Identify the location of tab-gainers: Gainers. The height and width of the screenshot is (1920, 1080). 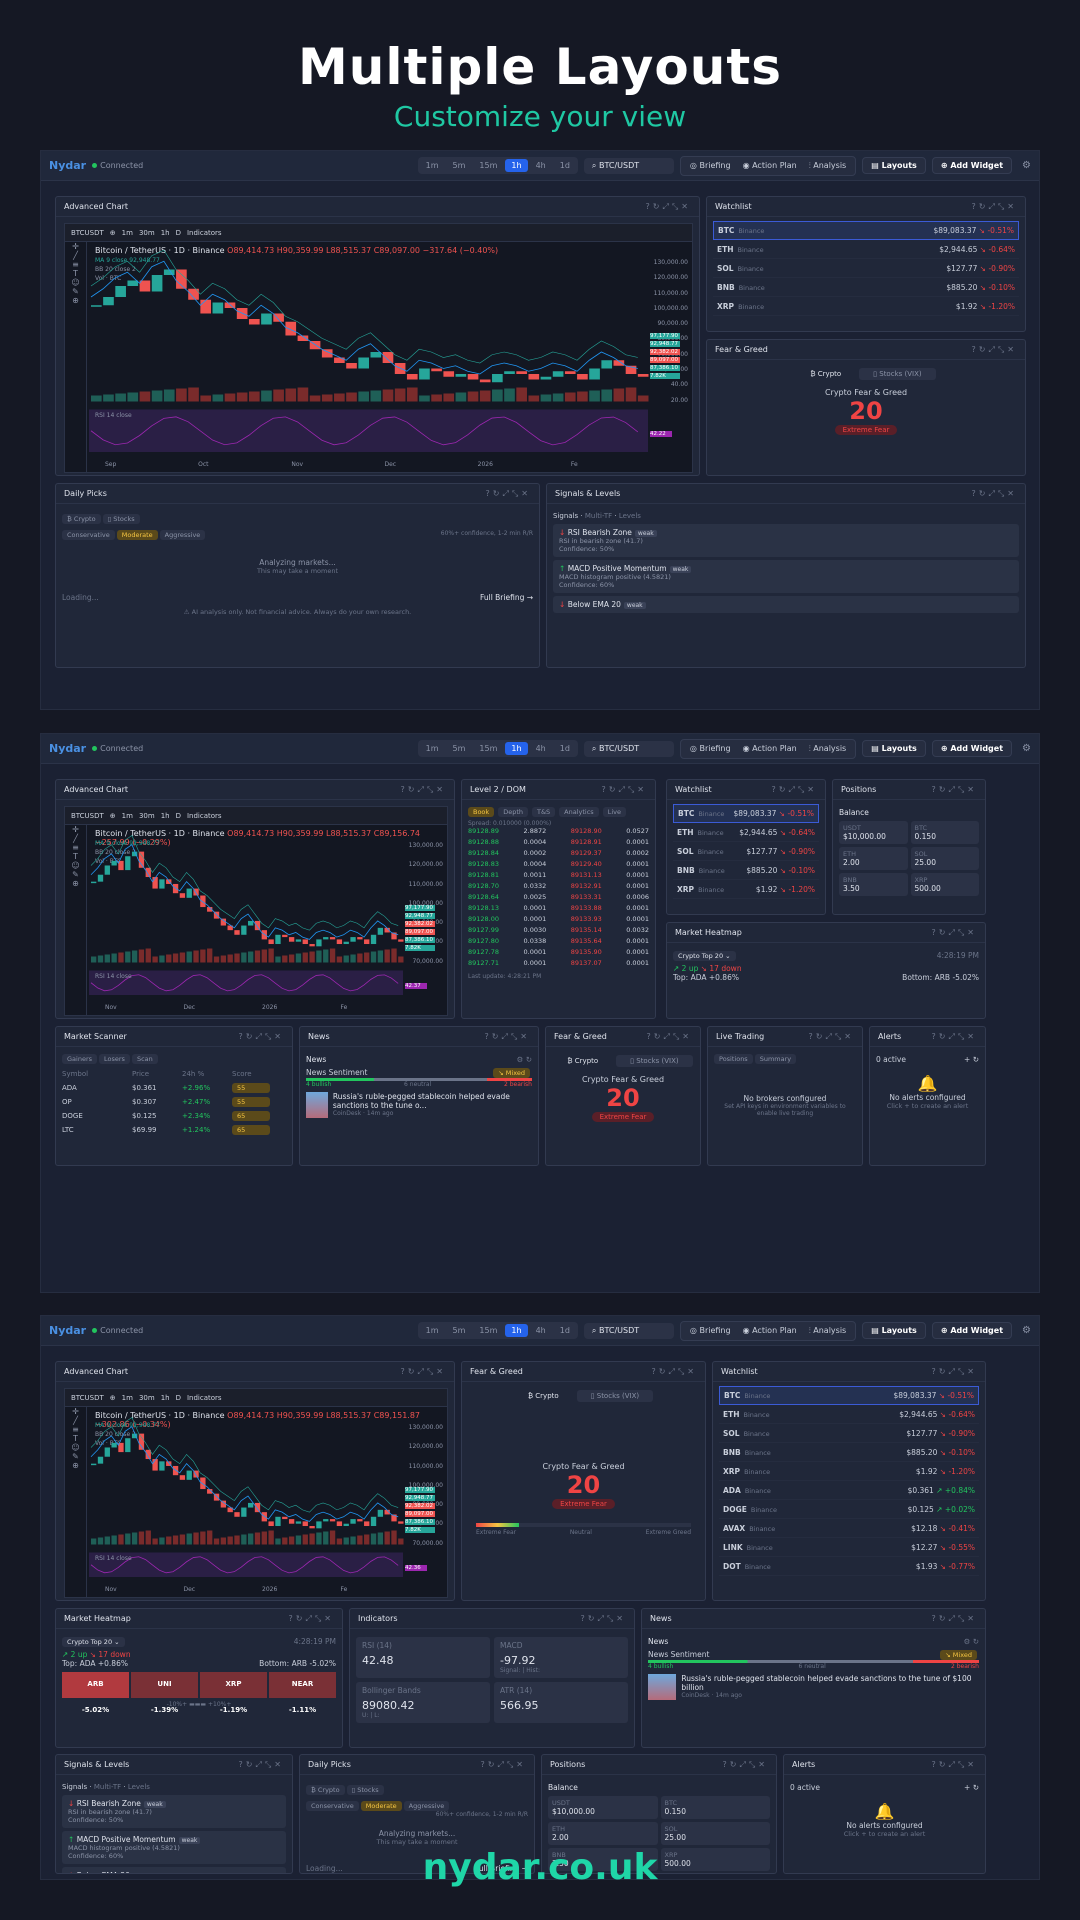
(80, 1059).